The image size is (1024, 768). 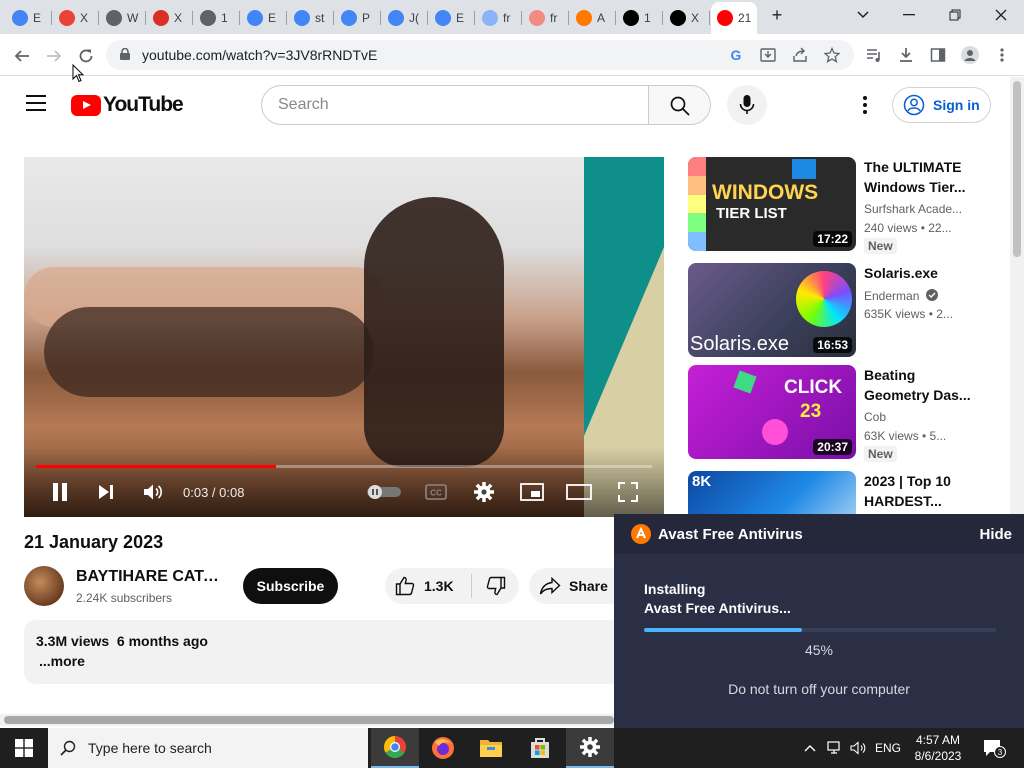 What do you see at coordinates (938, 55) in the screenshot?
I see `side-panel-icon` at bounding box center [938, 55].